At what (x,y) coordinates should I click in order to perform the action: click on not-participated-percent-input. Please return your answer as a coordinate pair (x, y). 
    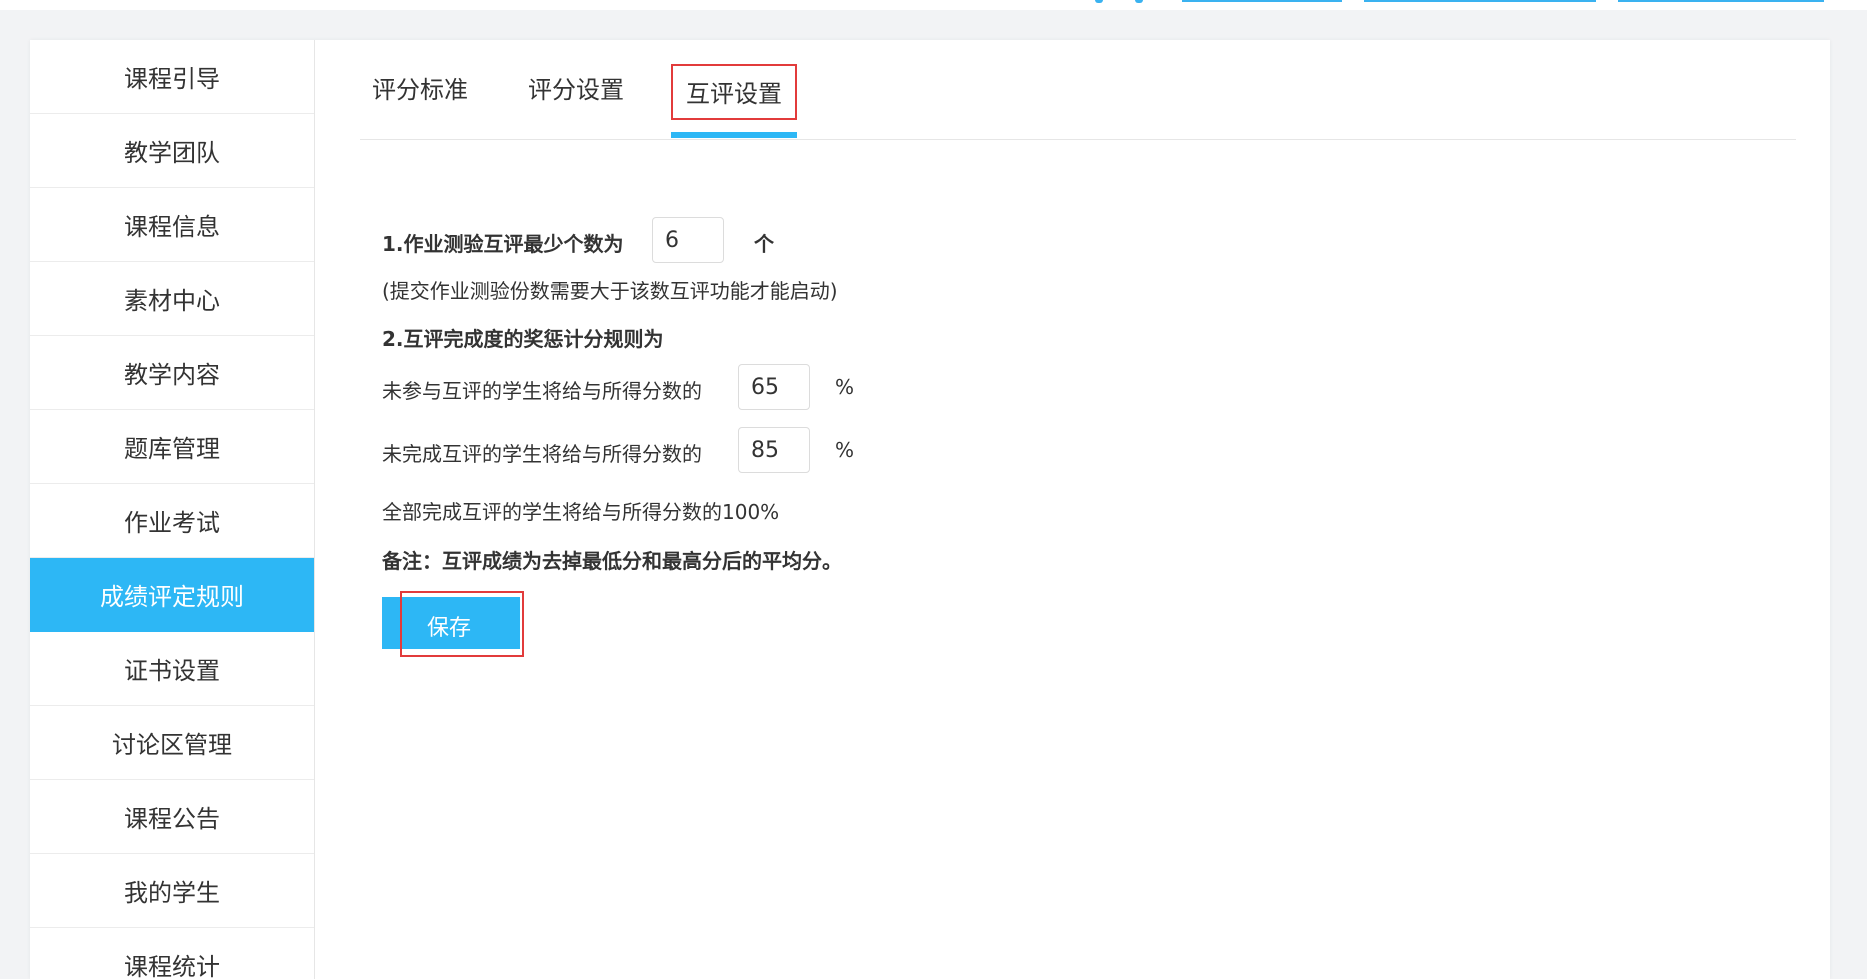
    Looking at the image, I should click on (774, 387).